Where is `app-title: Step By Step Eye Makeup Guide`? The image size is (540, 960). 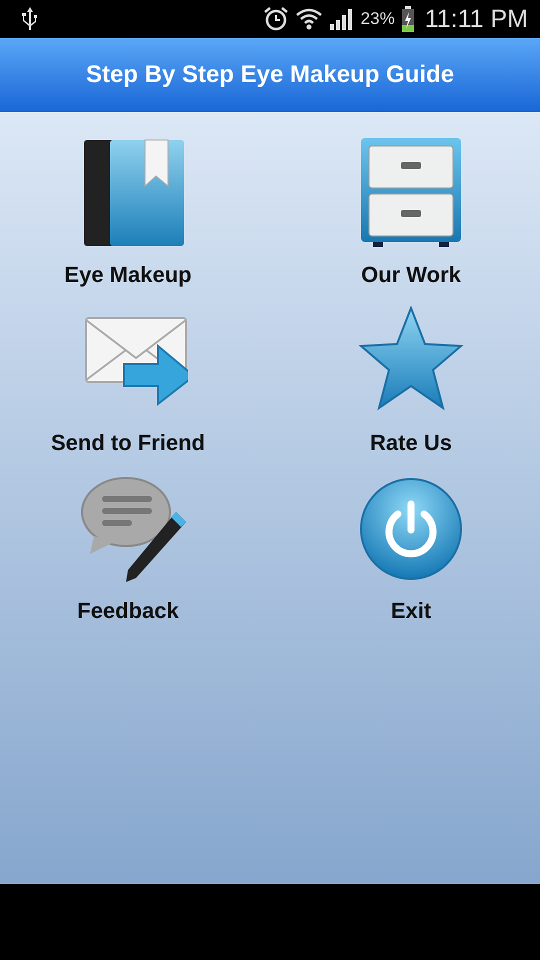 app-title: Step By Step Eye Makeup Guide is located at coordinates (270, 75).